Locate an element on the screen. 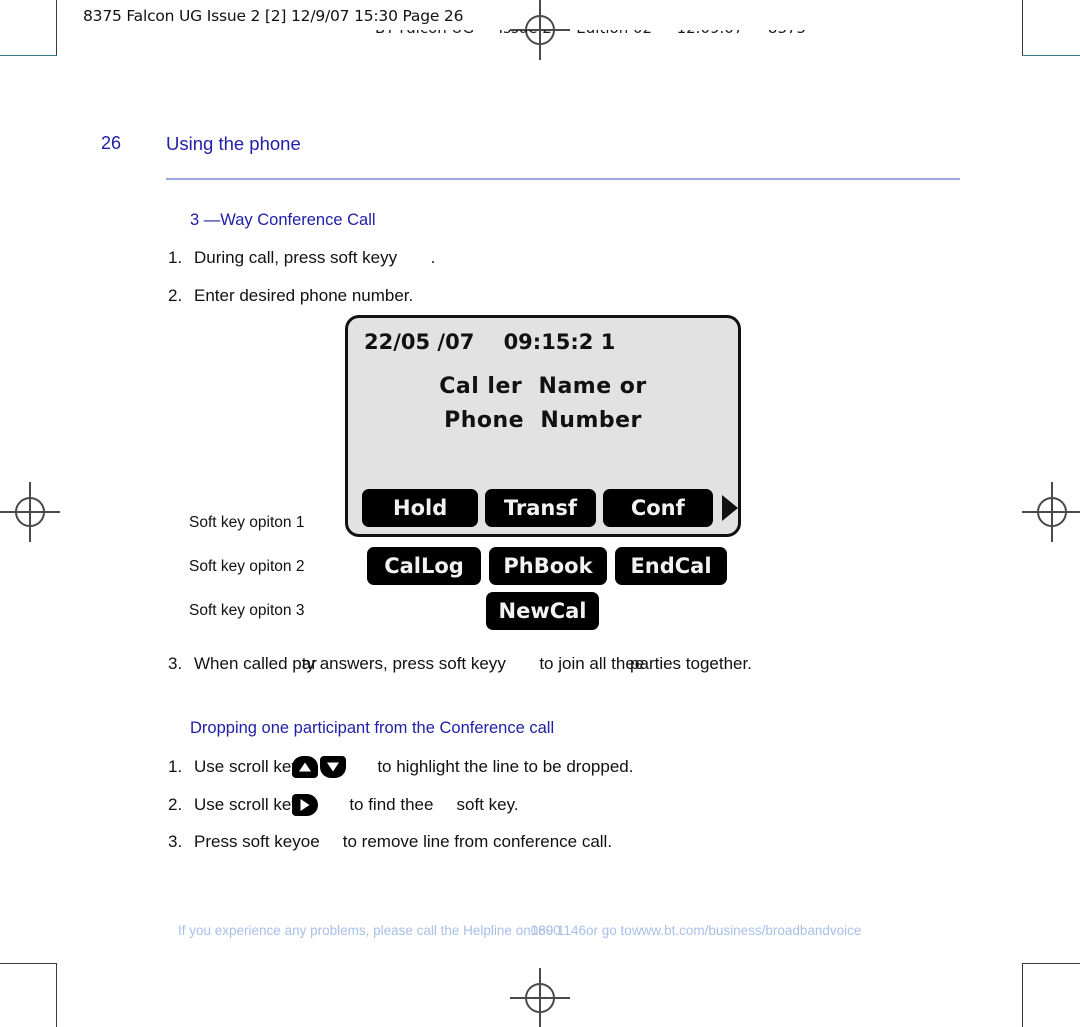  registration-mark-right is located at coordinates (1051, 512).